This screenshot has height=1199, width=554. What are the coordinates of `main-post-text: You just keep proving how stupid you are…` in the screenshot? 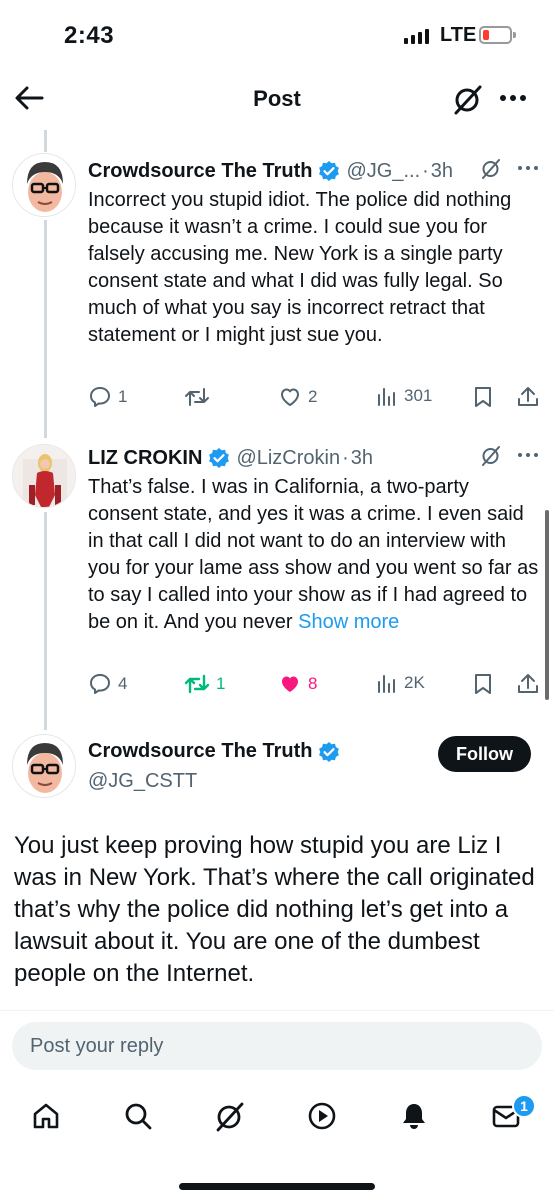 It's located at (274, 909).